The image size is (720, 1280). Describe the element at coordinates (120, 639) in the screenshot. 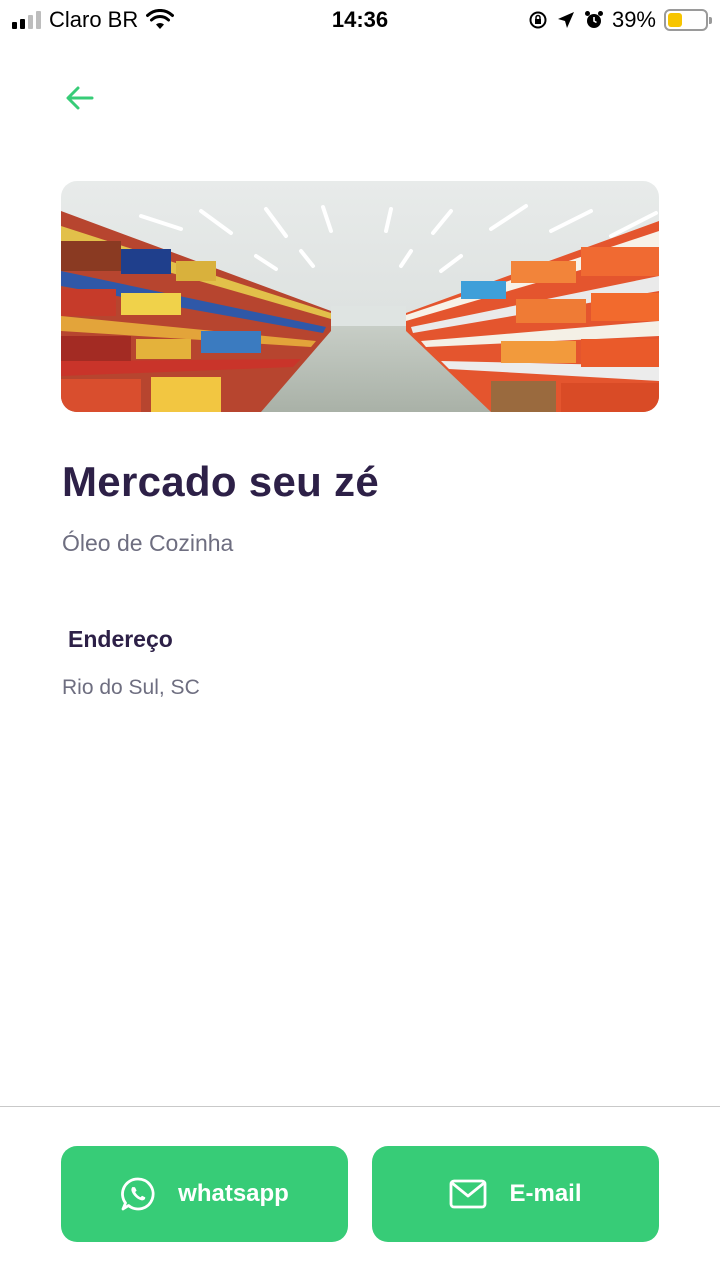

I see `address-label: Endereço` at that location.